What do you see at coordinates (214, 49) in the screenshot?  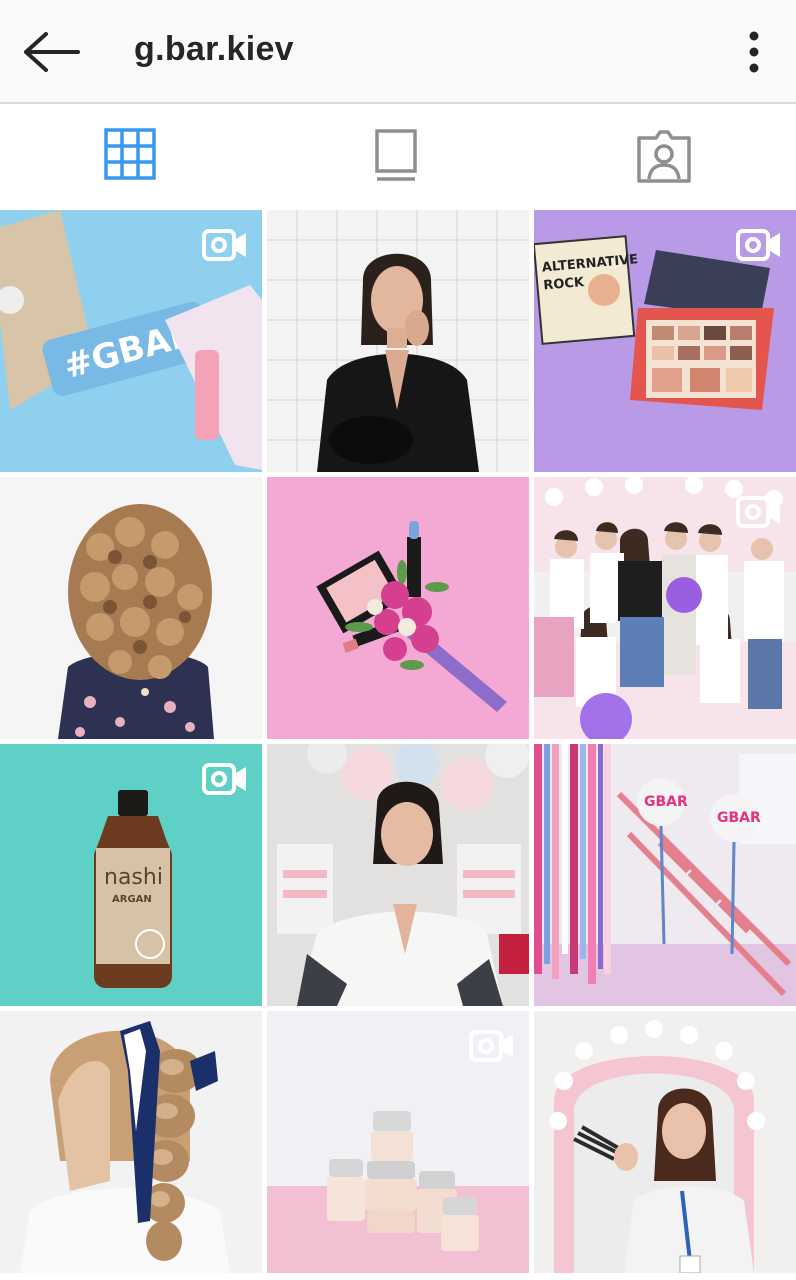 I see `profile-username: g.bar.kiev` at bounding box center [214, 49].